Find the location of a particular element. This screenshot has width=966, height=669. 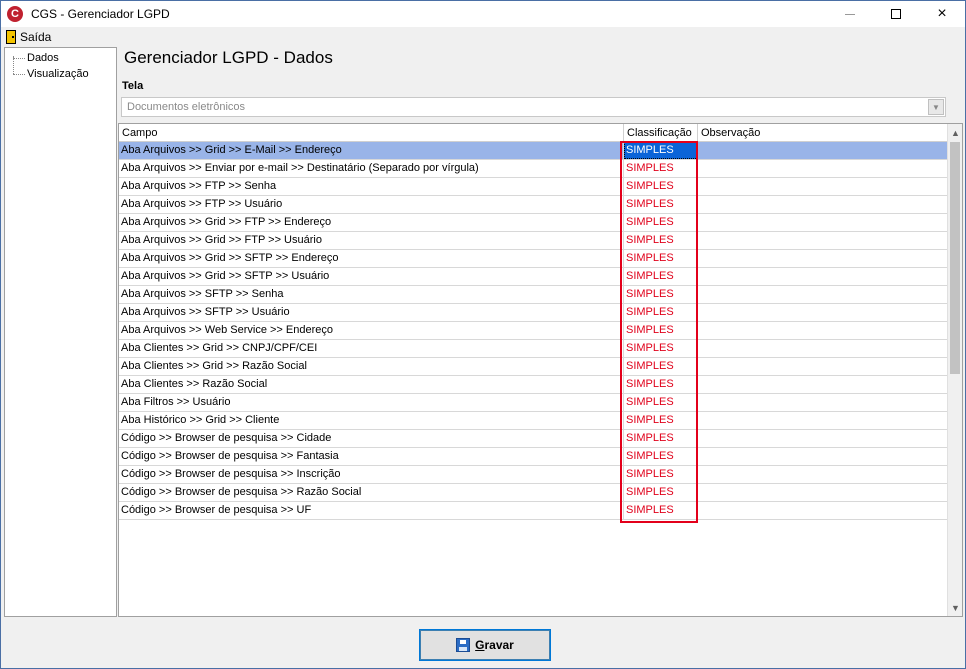

table-row: Aba Clientes >> Razão Social SIMPLES is located at coordinates (534, 385).